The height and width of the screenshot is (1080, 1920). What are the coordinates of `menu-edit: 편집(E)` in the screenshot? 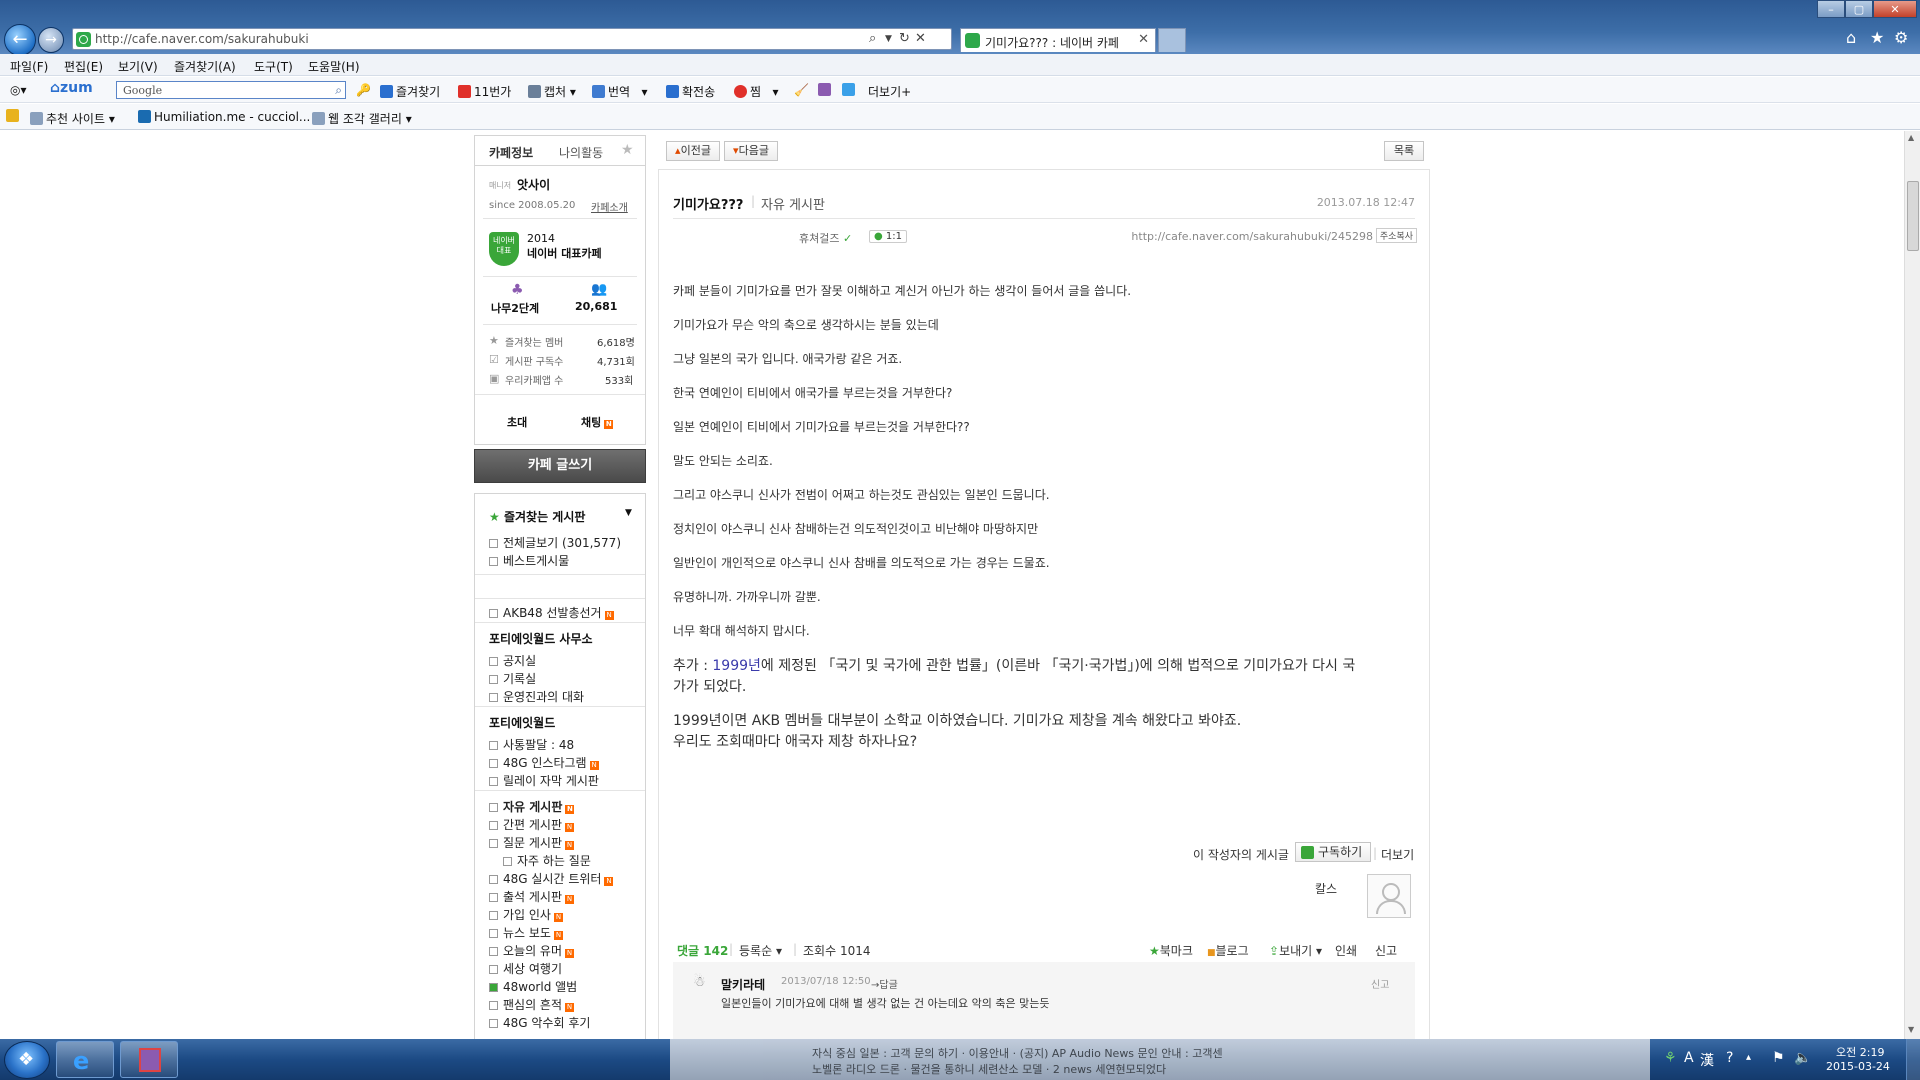 It's located at (83, 66).